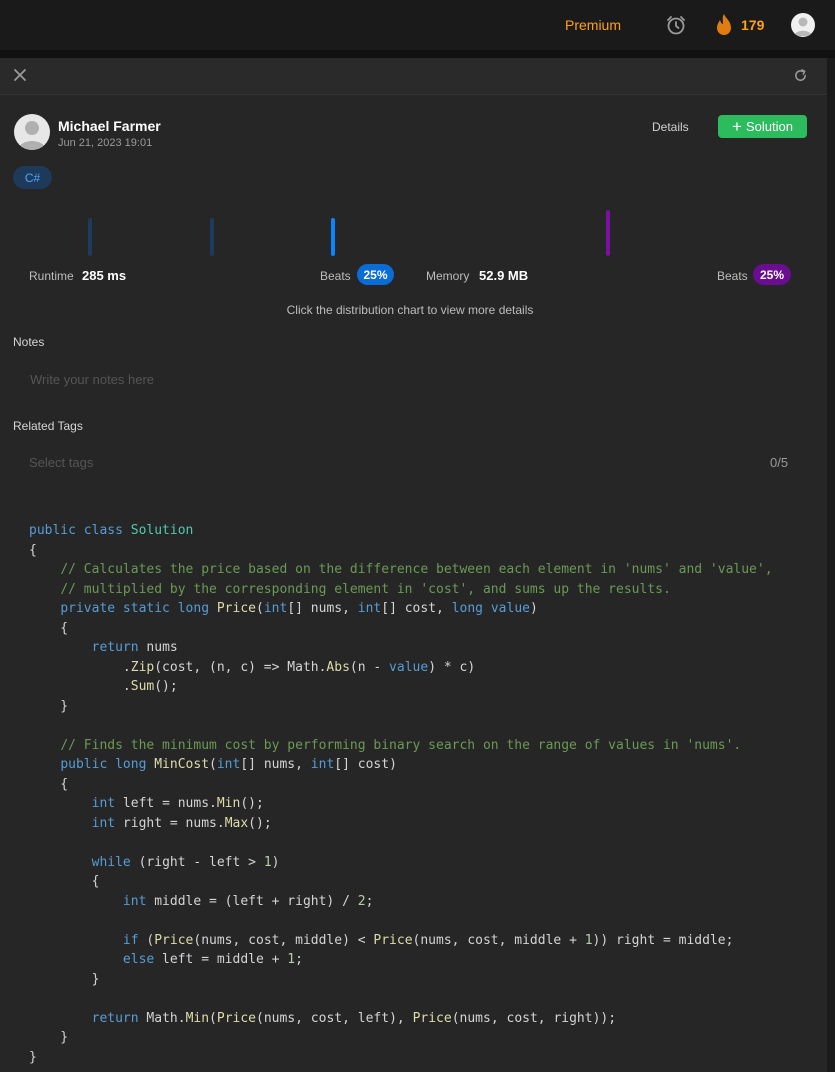 The image size is (835, 1072). What do you see at coordinates (335, 276) in the screenshot?
I see `runtime-beats-label: Beats` at bounding box center [335, 276].